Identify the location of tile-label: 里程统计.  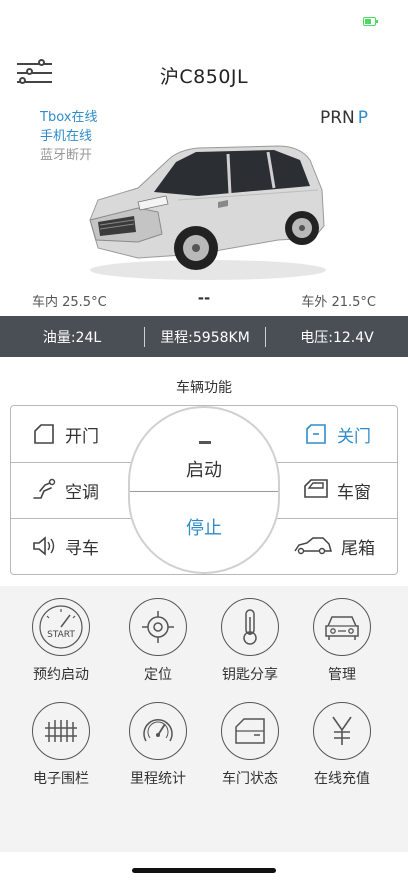
(158, 779).